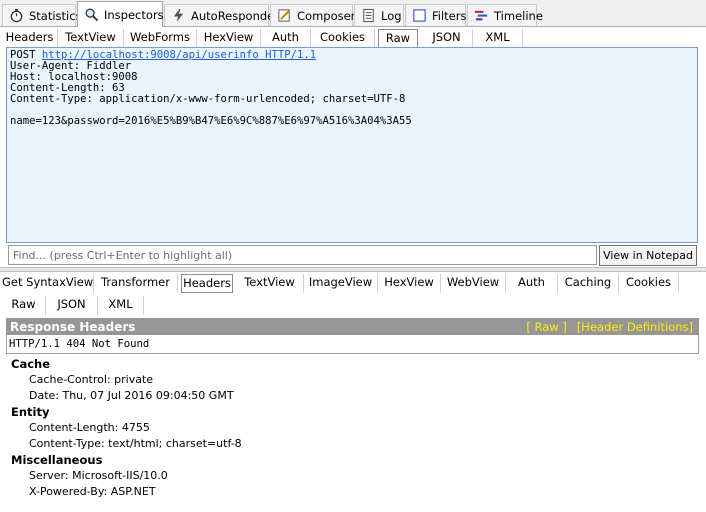 The height and width of the screenshot is (512, 706). What do you see at coordinates (92, 491) in the screenshot?
I see `header-item: X-Powered-By: ASP.NET` at bounding box center [92, 491].